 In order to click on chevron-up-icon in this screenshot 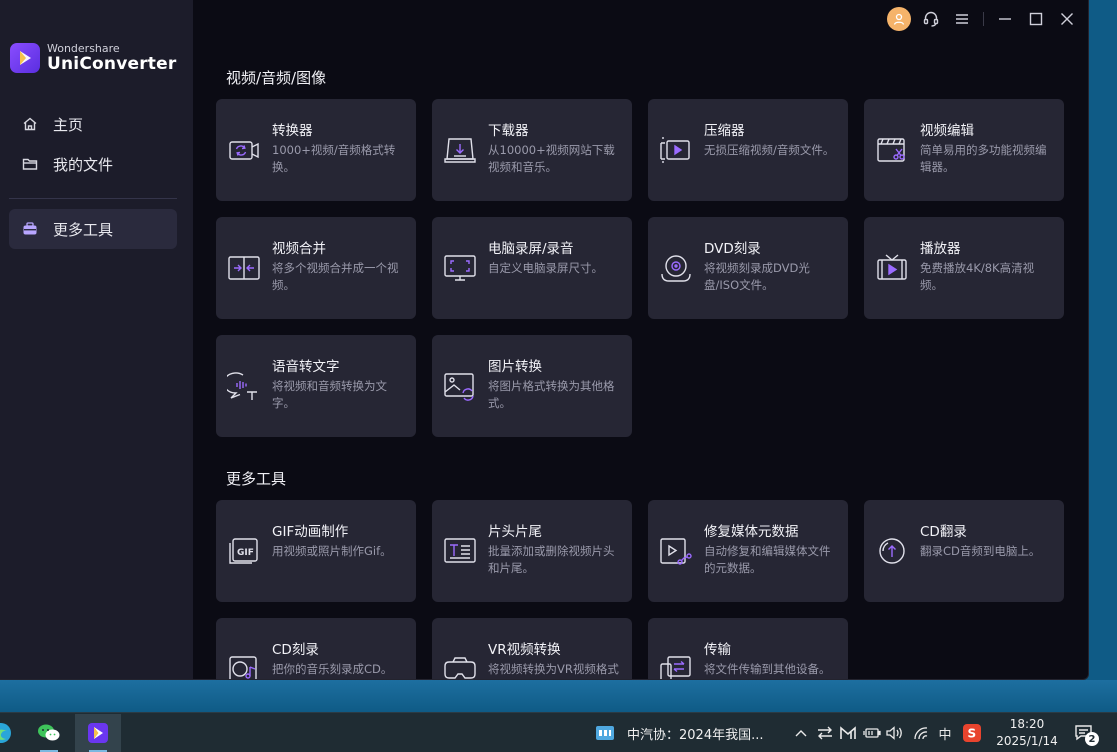, I will do `click(801, 733)`.